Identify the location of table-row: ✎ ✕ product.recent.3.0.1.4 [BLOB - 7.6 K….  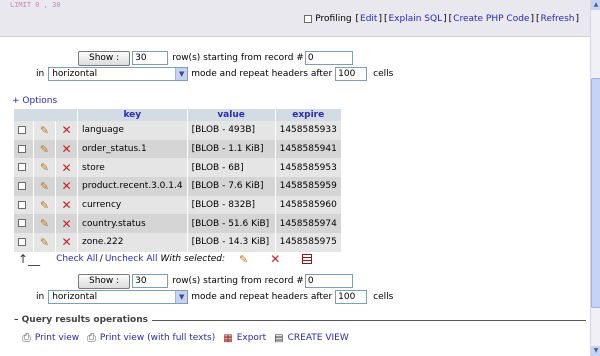
(178, 186).